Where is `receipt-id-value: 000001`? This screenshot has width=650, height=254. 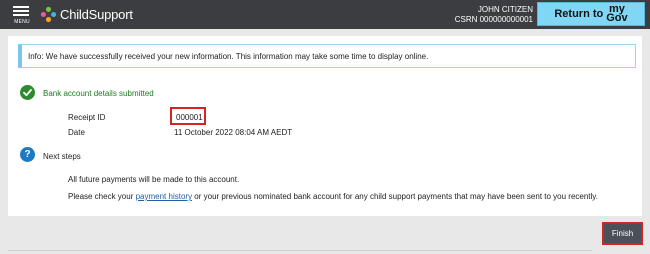 receipt-id-value: 000001 is located at coordinates (189, 117).